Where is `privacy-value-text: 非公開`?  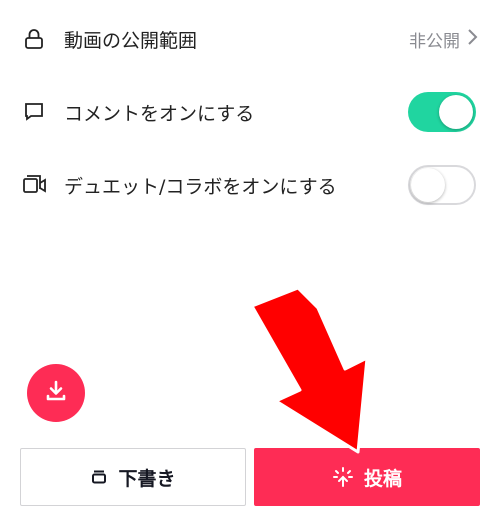
privacy-value-text: 非公開 is located at coordinates (434, 41).